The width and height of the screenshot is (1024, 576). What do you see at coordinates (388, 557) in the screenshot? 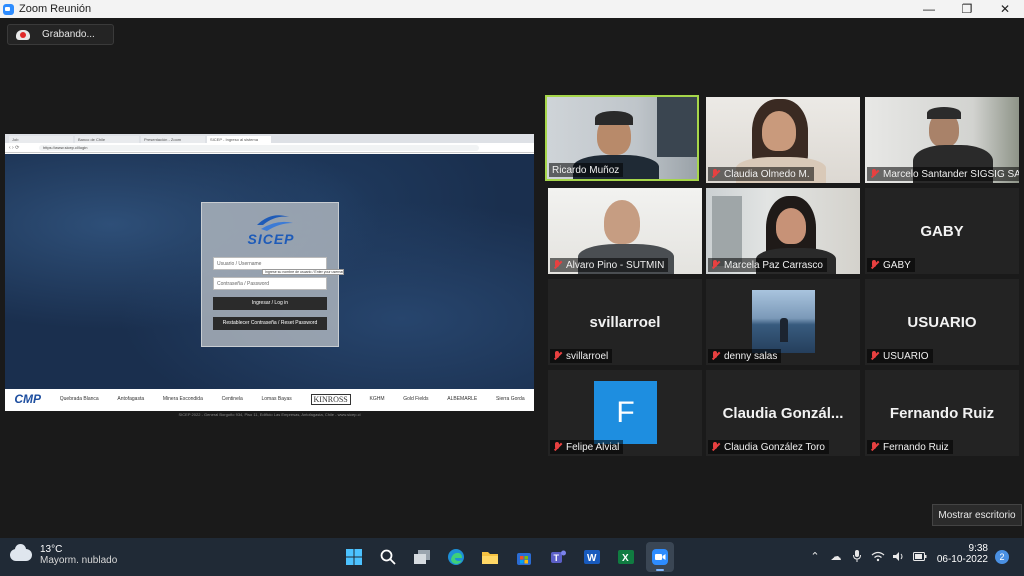
I see `search-icon` at bounding box center [388, 557].